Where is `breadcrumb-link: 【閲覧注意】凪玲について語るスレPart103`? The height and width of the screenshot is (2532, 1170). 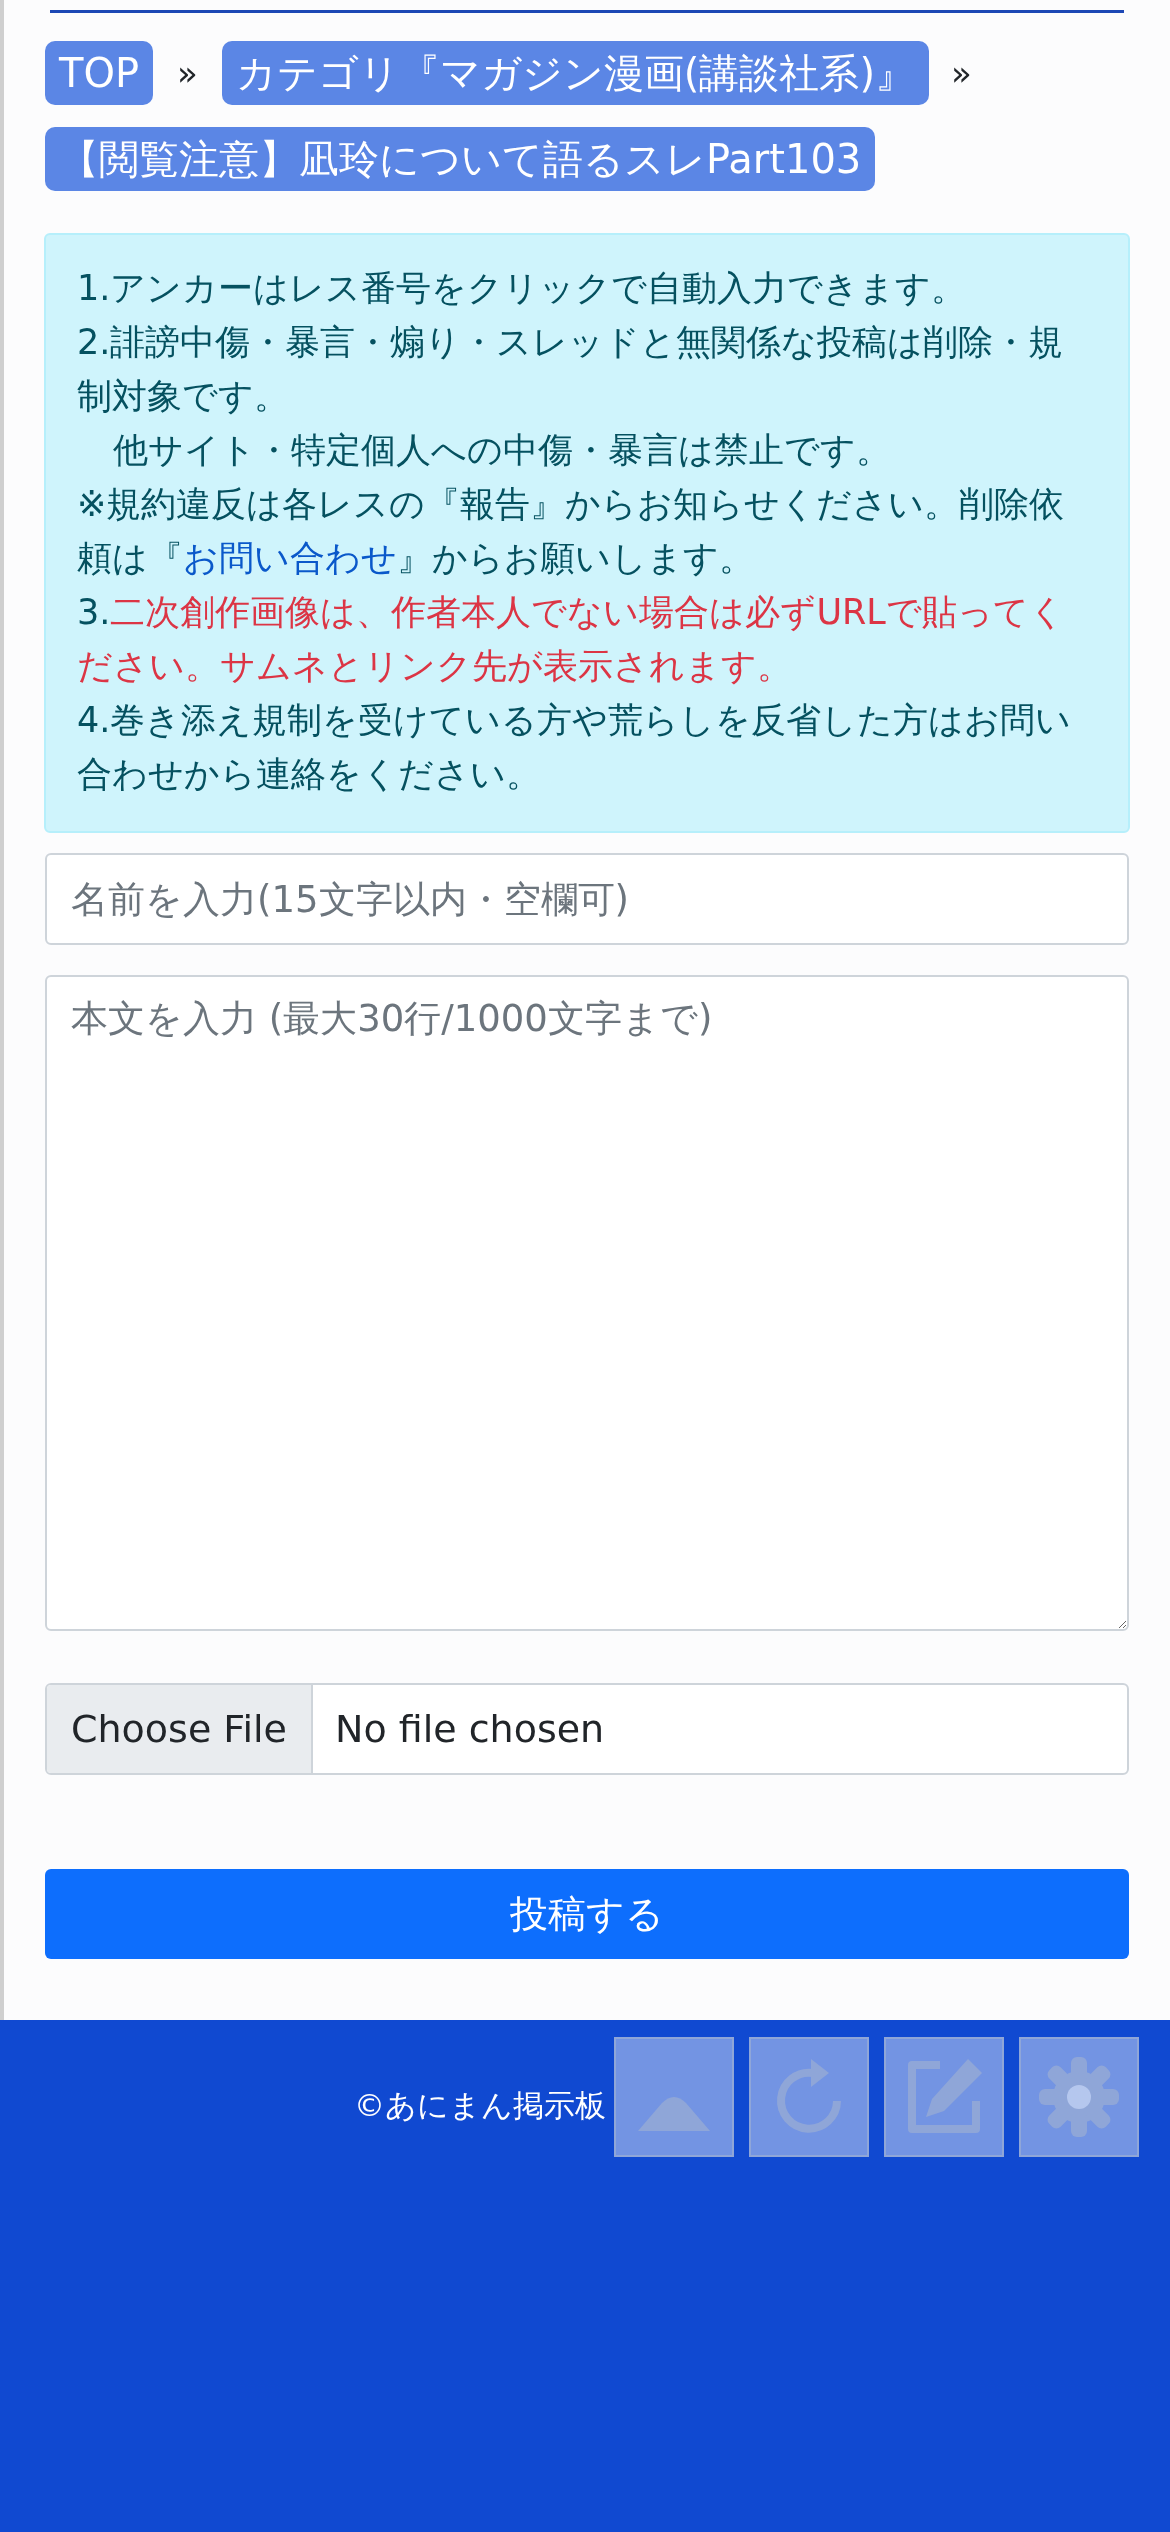
breadcrumb-link: 【閲覧注意】凪玲について語るスレPart103 is located at coordinates (460, 159).